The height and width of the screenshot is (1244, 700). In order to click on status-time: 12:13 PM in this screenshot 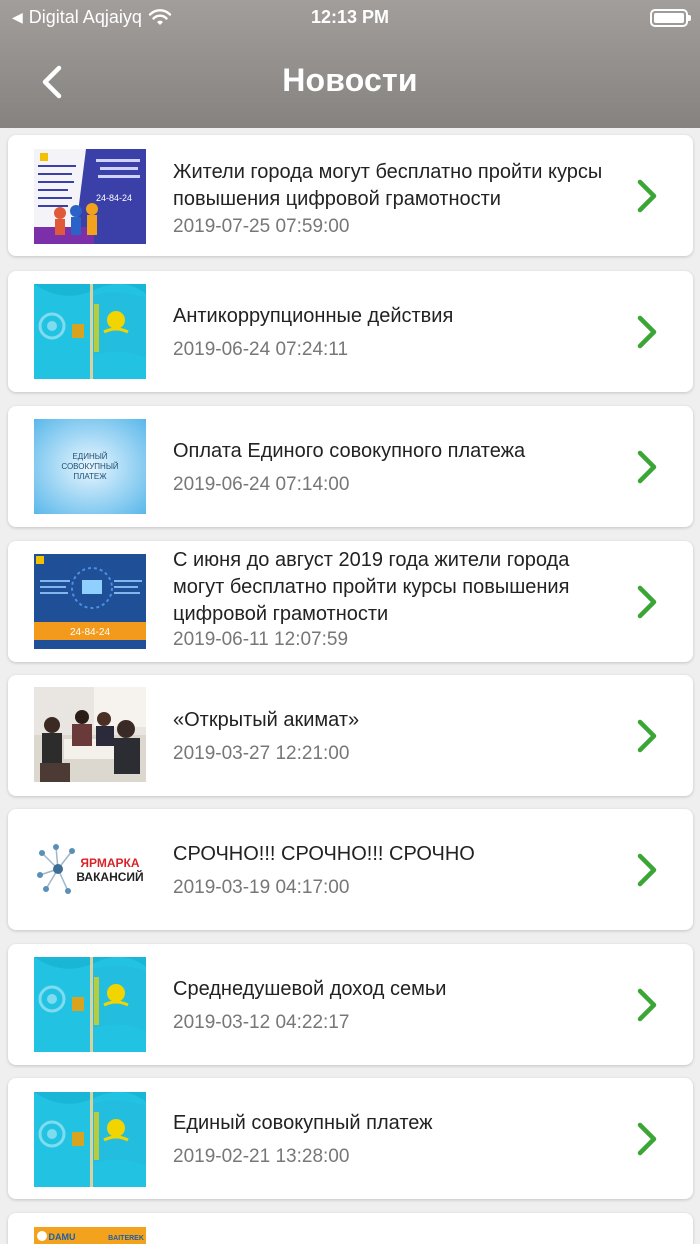, I will do `click(350, 17)`.